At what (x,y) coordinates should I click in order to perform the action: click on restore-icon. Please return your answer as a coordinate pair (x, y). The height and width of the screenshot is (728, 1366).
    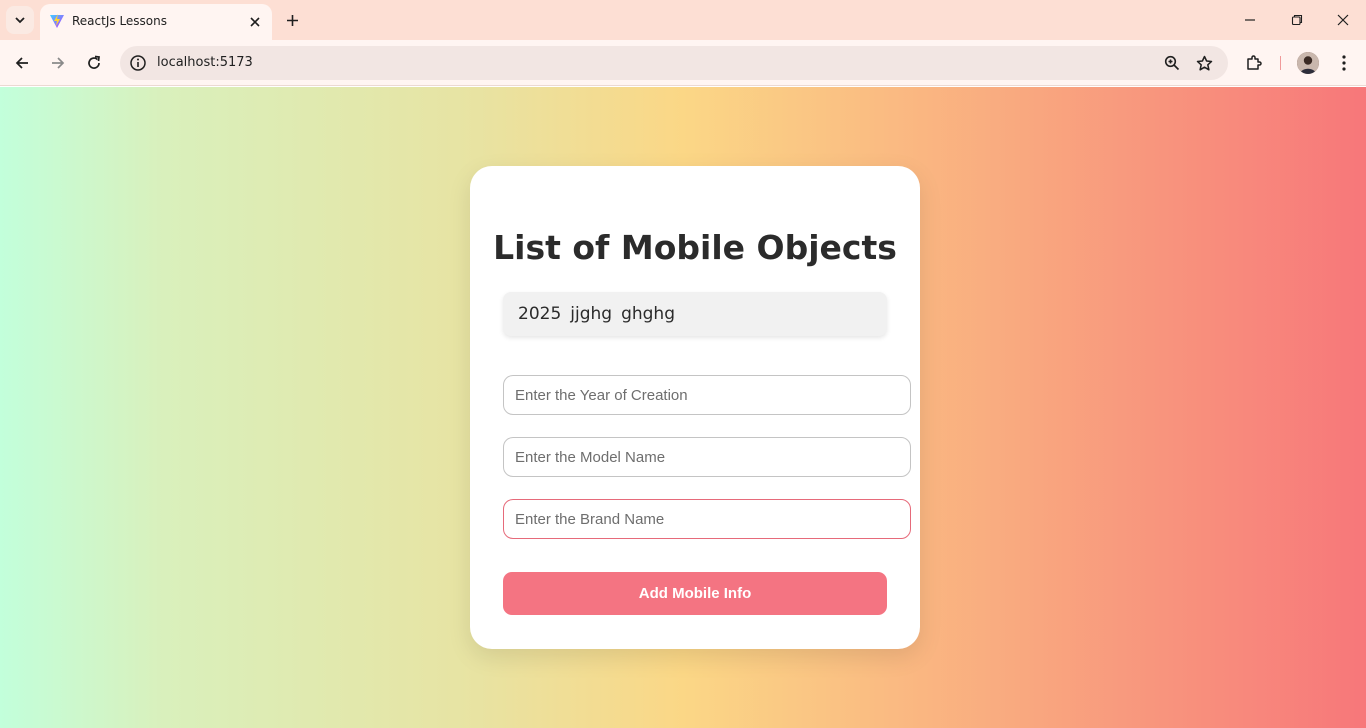
    Looking at the image, I should click on (1297, 20).